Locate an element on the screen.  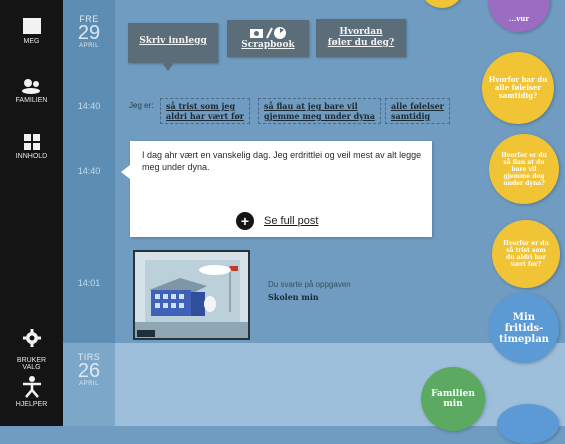
task-title: Skolen min is located at coordinates (309, 297).